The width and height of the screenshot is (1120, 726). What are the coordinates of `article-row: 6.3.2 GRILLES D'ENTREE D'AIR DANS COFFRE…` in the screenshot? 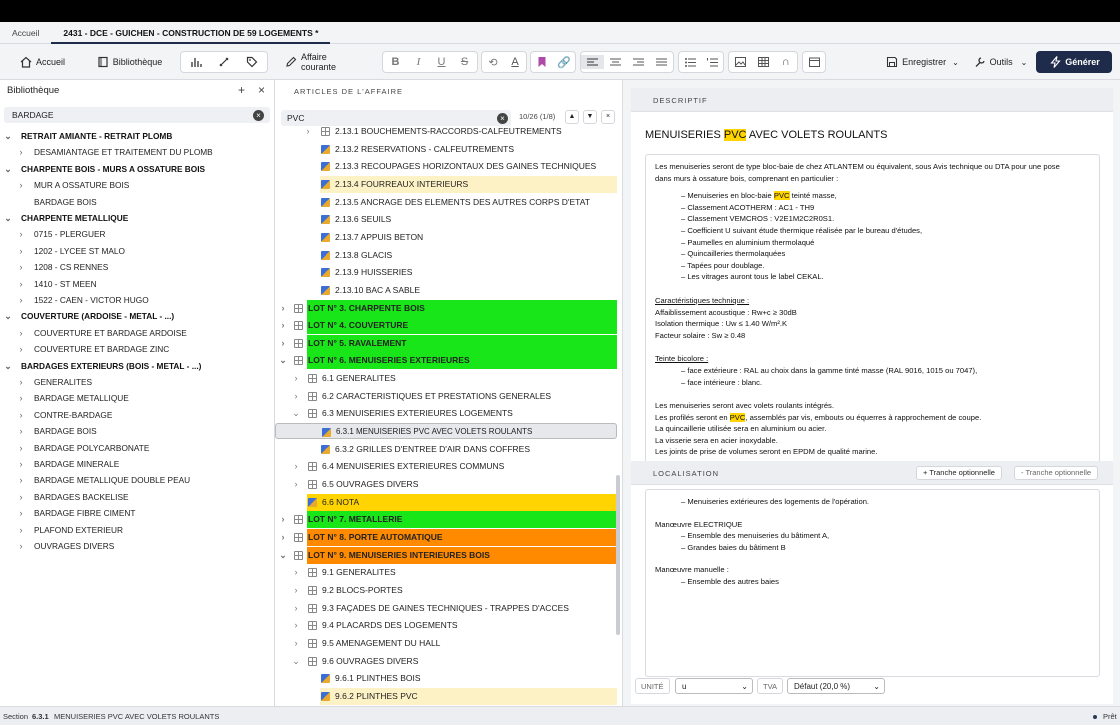 It's located at (446, 449).